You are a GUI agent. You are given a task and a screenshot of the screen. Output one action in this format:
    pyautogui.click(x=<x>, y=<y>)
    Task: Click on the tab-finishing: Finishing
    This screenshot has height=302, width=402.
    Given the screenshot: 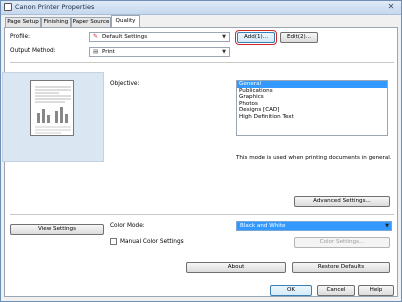 What is the action you would take?
    pyautogui.click(x=56, y=22)
    